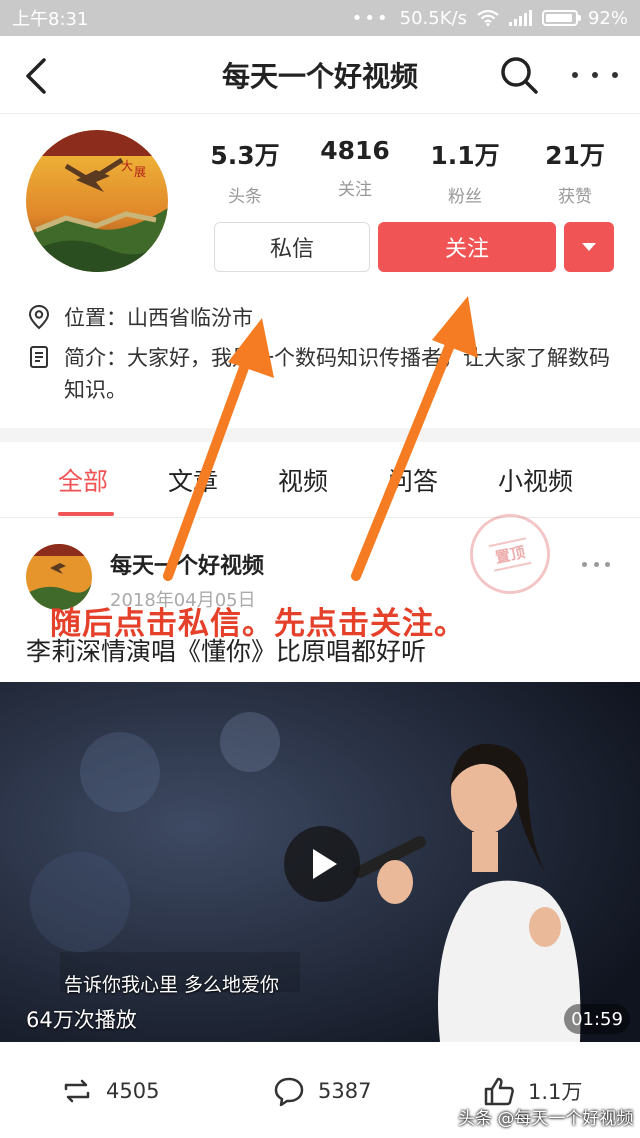  Describe the element at coordinates (187, 564) in the screenshot. I see `post-author-name: 每天一个好视频` at that location.